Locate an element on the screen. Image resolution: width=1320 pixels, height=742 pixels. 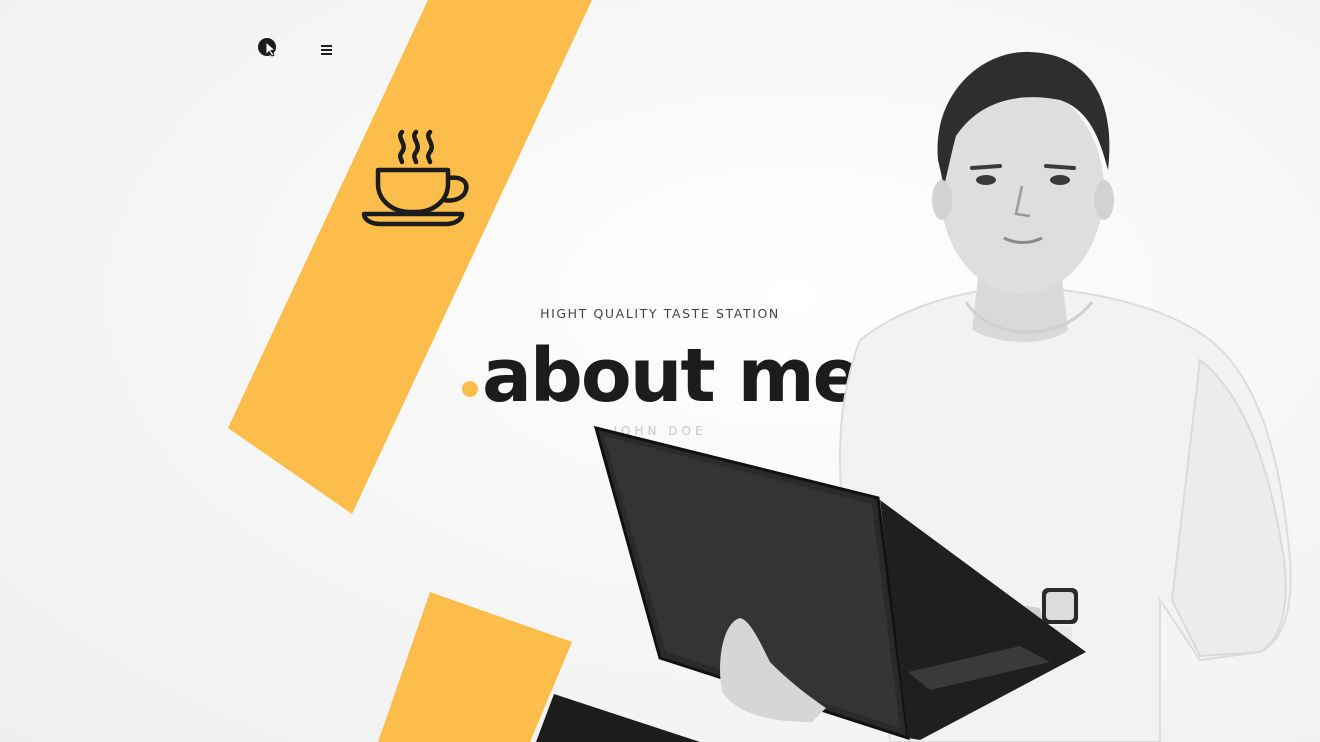
coffee-cup-icon is located at coordinates (415, 178).